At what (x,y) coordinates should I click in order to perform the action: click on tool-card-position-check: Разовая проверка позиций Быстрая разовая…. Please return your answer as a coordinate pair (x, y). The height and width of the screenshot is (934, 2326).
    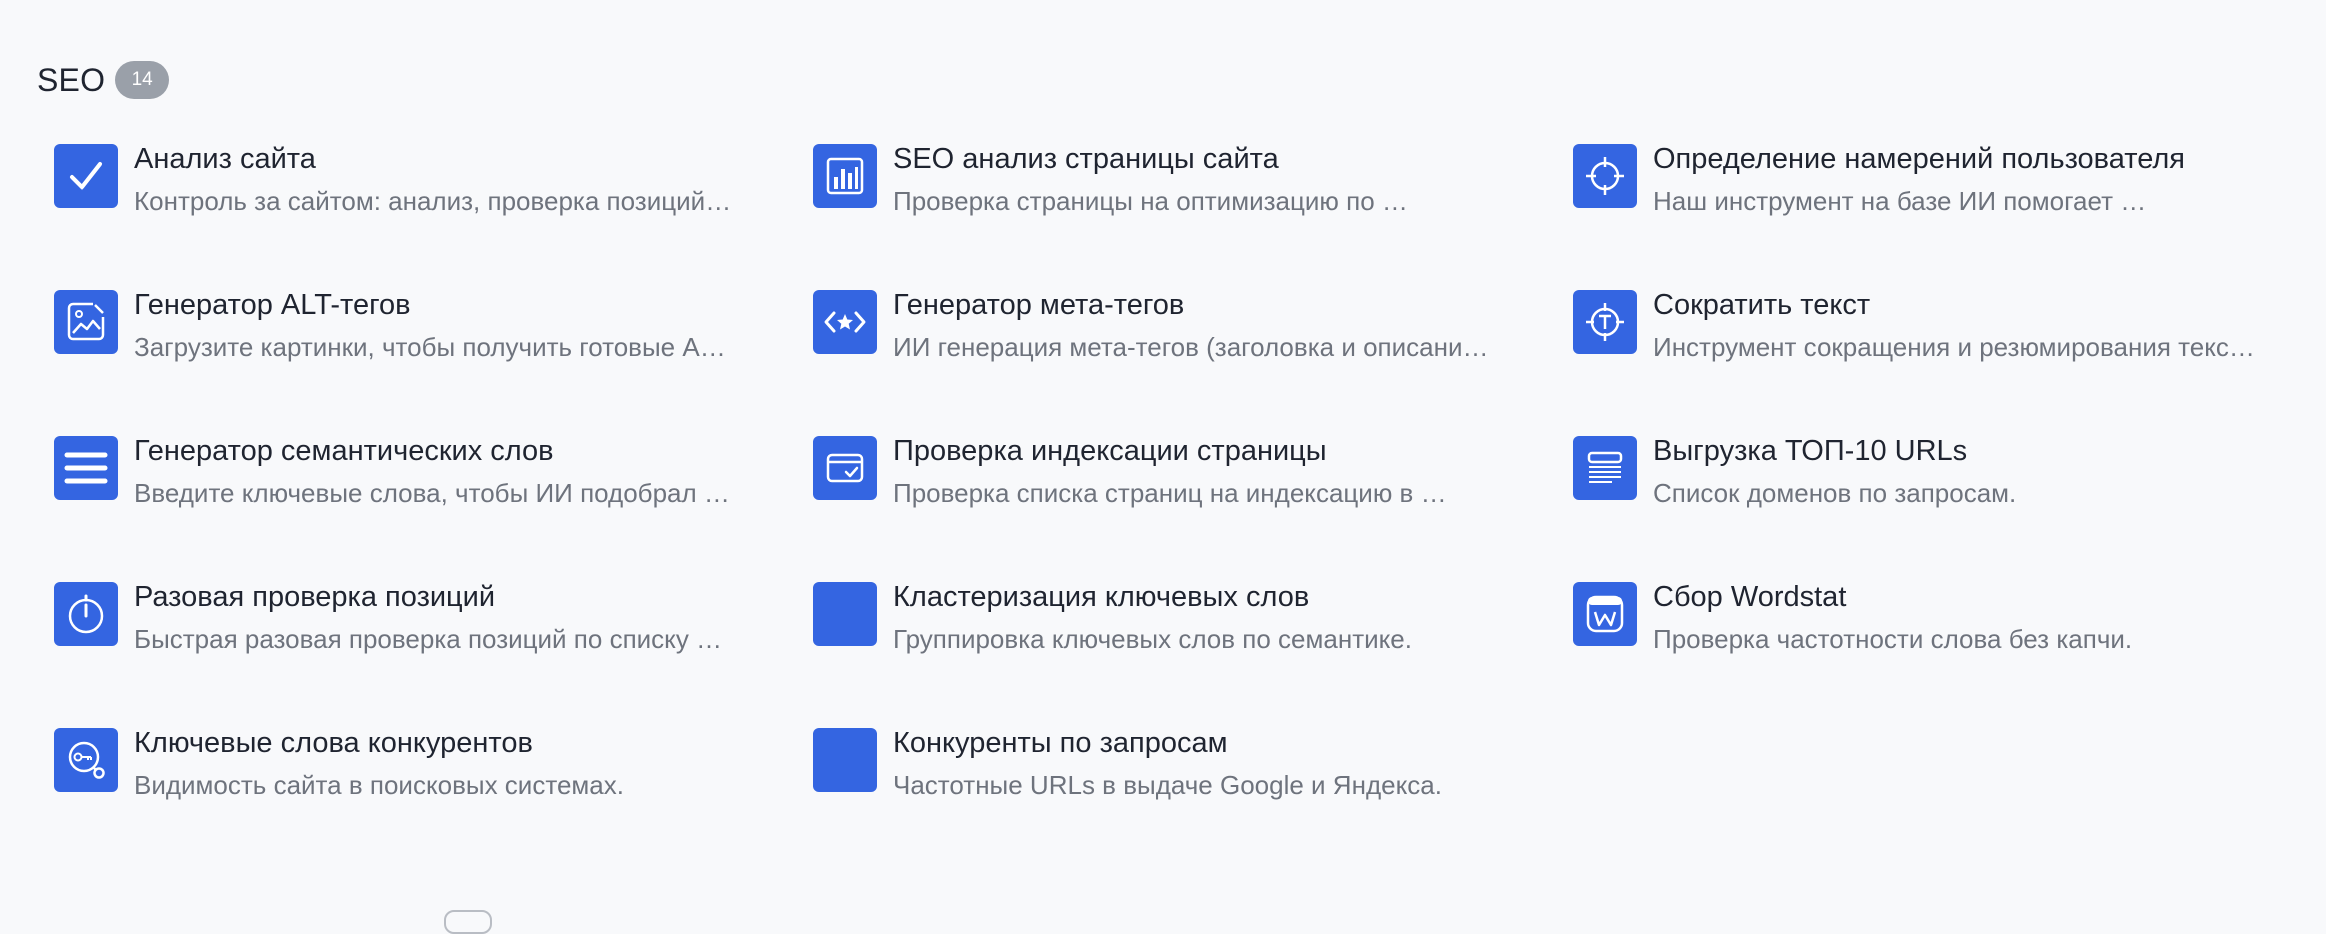
    Looking at the image, I should click on (414, 631).